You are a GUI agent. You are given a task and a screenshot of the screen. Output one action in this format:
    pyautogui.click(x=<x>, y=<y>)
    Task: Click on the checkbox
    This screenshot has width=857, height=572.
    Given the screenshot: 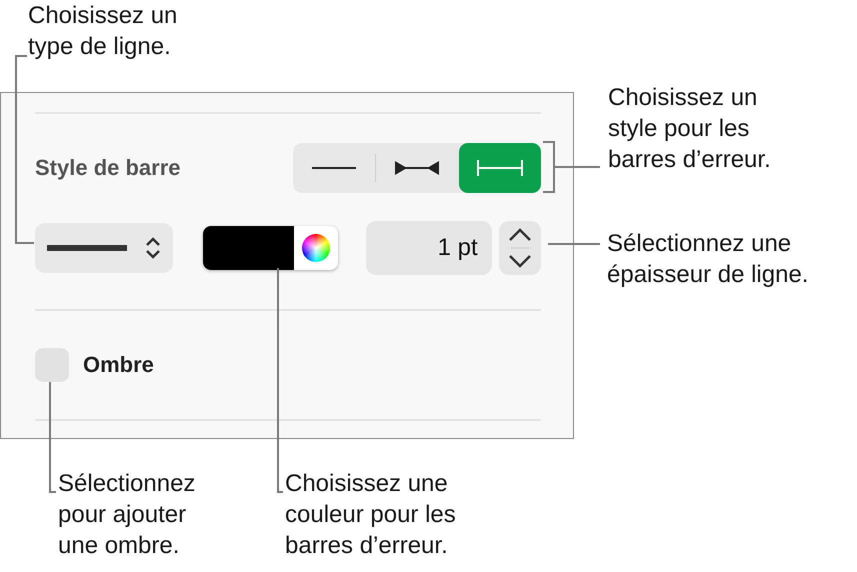 What is the action you would take?
    pyautogui.click(x=52, y=365)
    